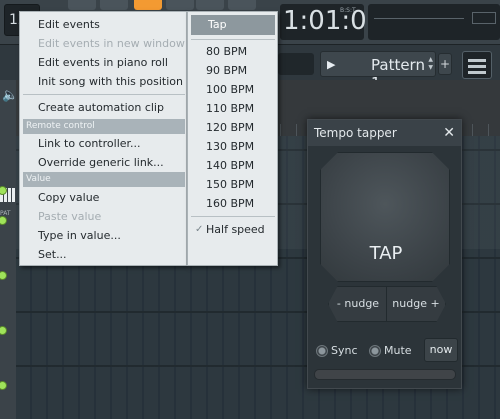 This screenshot has height=419, width=500. I want to click on submenu-item-120-bpm: 120 BPM, so click(230, 127).